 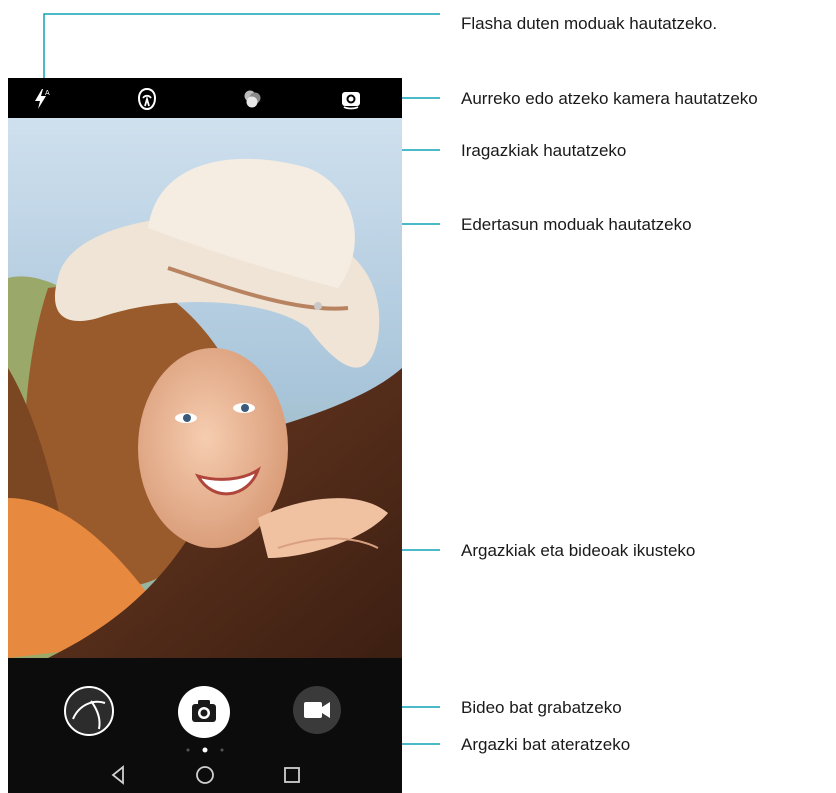 What do you see at coordinates (47, 93) in the screenshot?
I see `svg-text: A` at bounding box center [47, 93].